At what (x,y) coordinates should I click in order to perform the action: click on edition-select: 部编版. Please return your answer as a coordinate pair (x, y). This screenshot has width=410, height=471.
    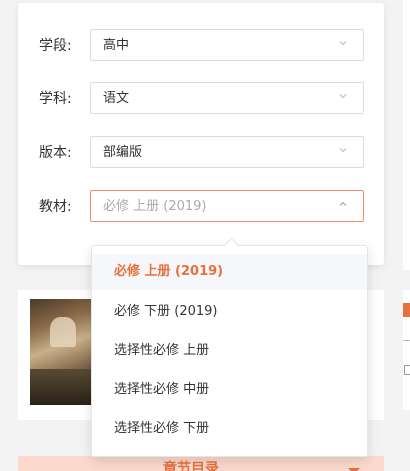
    Looking at the image, I should click on (227, 152).